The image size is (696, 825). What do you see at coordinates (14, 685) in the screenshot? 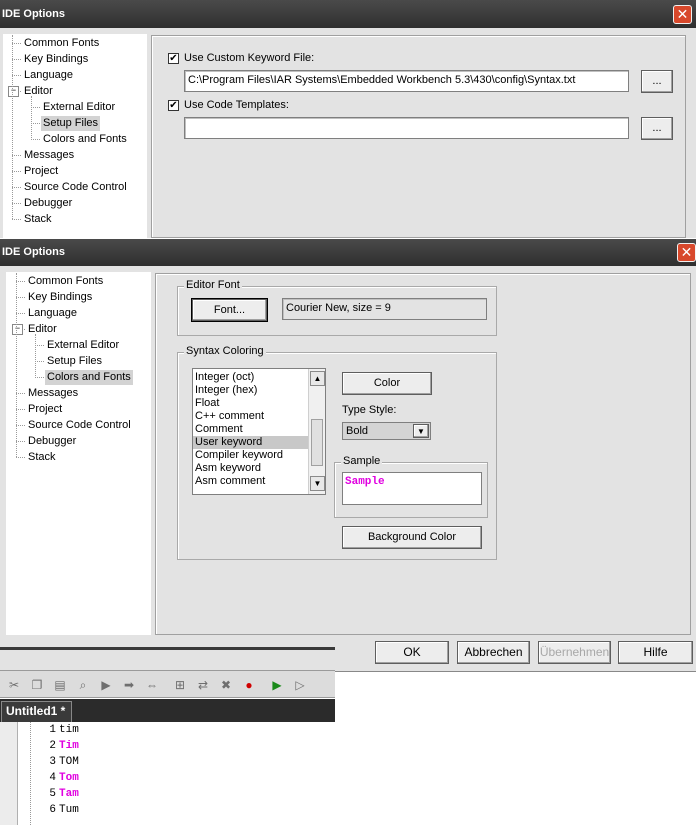
I see `cut-icon: ✂` at bounding box center [14, 685].